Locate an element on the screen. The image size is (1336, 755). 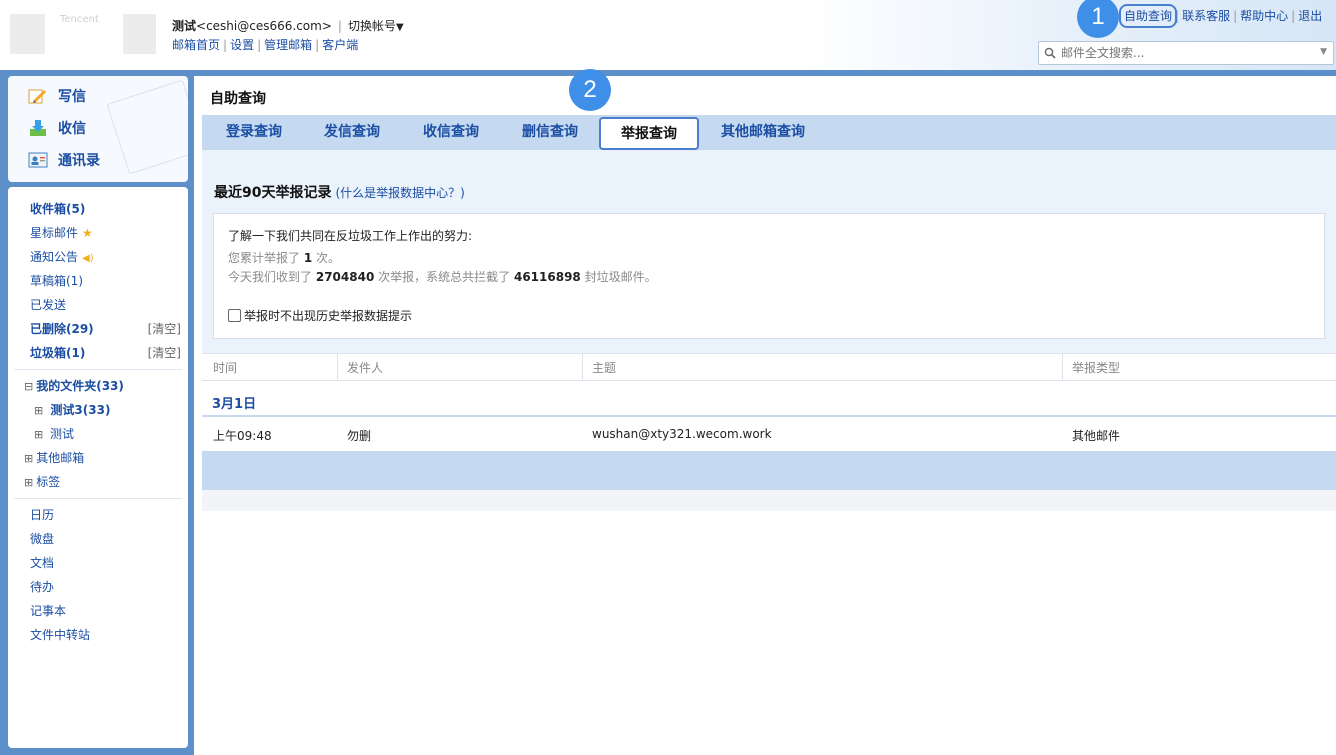
app-todo: 待办 is located at coordinates (98, 587).